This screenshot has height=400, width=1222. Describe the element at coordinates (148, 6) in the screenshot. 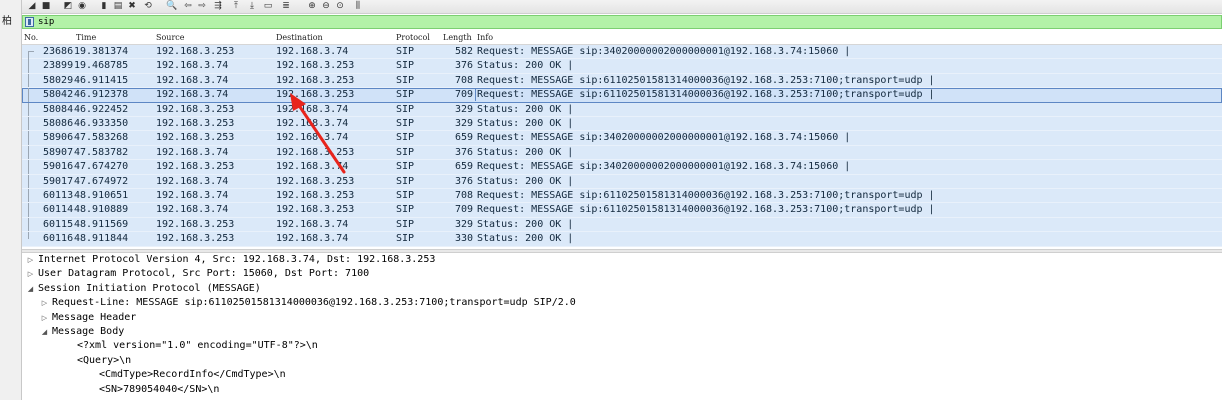

I see `reload-icon: ⟲` at that location.